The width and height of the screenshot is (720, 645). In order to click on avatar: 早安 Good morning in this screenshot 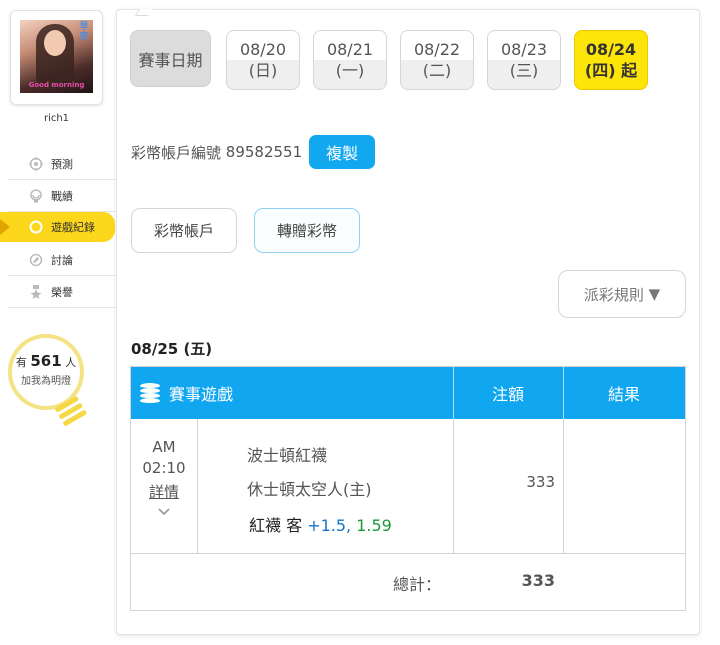, I will do `click(56, 56)`.